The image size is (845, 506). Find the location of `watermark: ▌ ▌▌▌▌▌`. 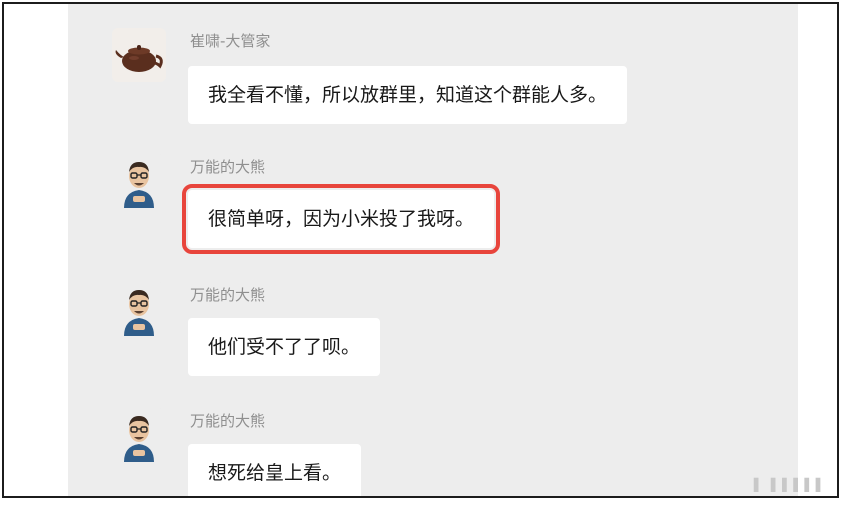

watermark: ▌ ▌▌▌▌▌ is located at coordinates (790, 485).